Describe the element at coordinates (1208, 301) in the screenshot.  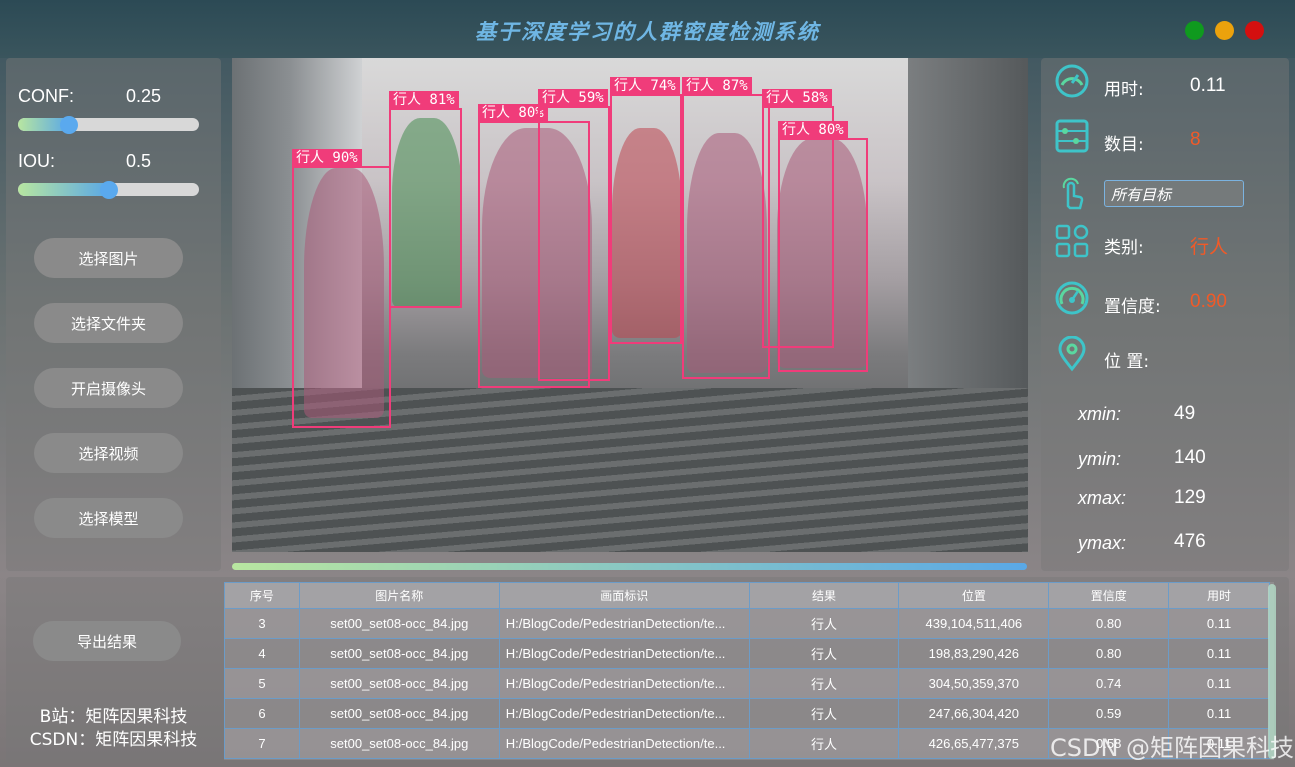
I see `confidence-value: 0.90` at that location.